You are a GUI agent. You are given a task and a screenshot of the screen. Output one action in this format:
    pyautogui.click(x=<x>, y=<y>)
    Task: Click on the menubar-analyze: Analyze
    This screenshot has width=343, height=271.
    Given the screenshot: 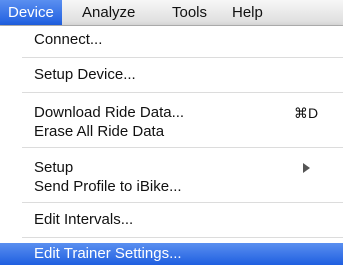 What is the action you would take?
    pyautogui.click(x=108, y=12)
    